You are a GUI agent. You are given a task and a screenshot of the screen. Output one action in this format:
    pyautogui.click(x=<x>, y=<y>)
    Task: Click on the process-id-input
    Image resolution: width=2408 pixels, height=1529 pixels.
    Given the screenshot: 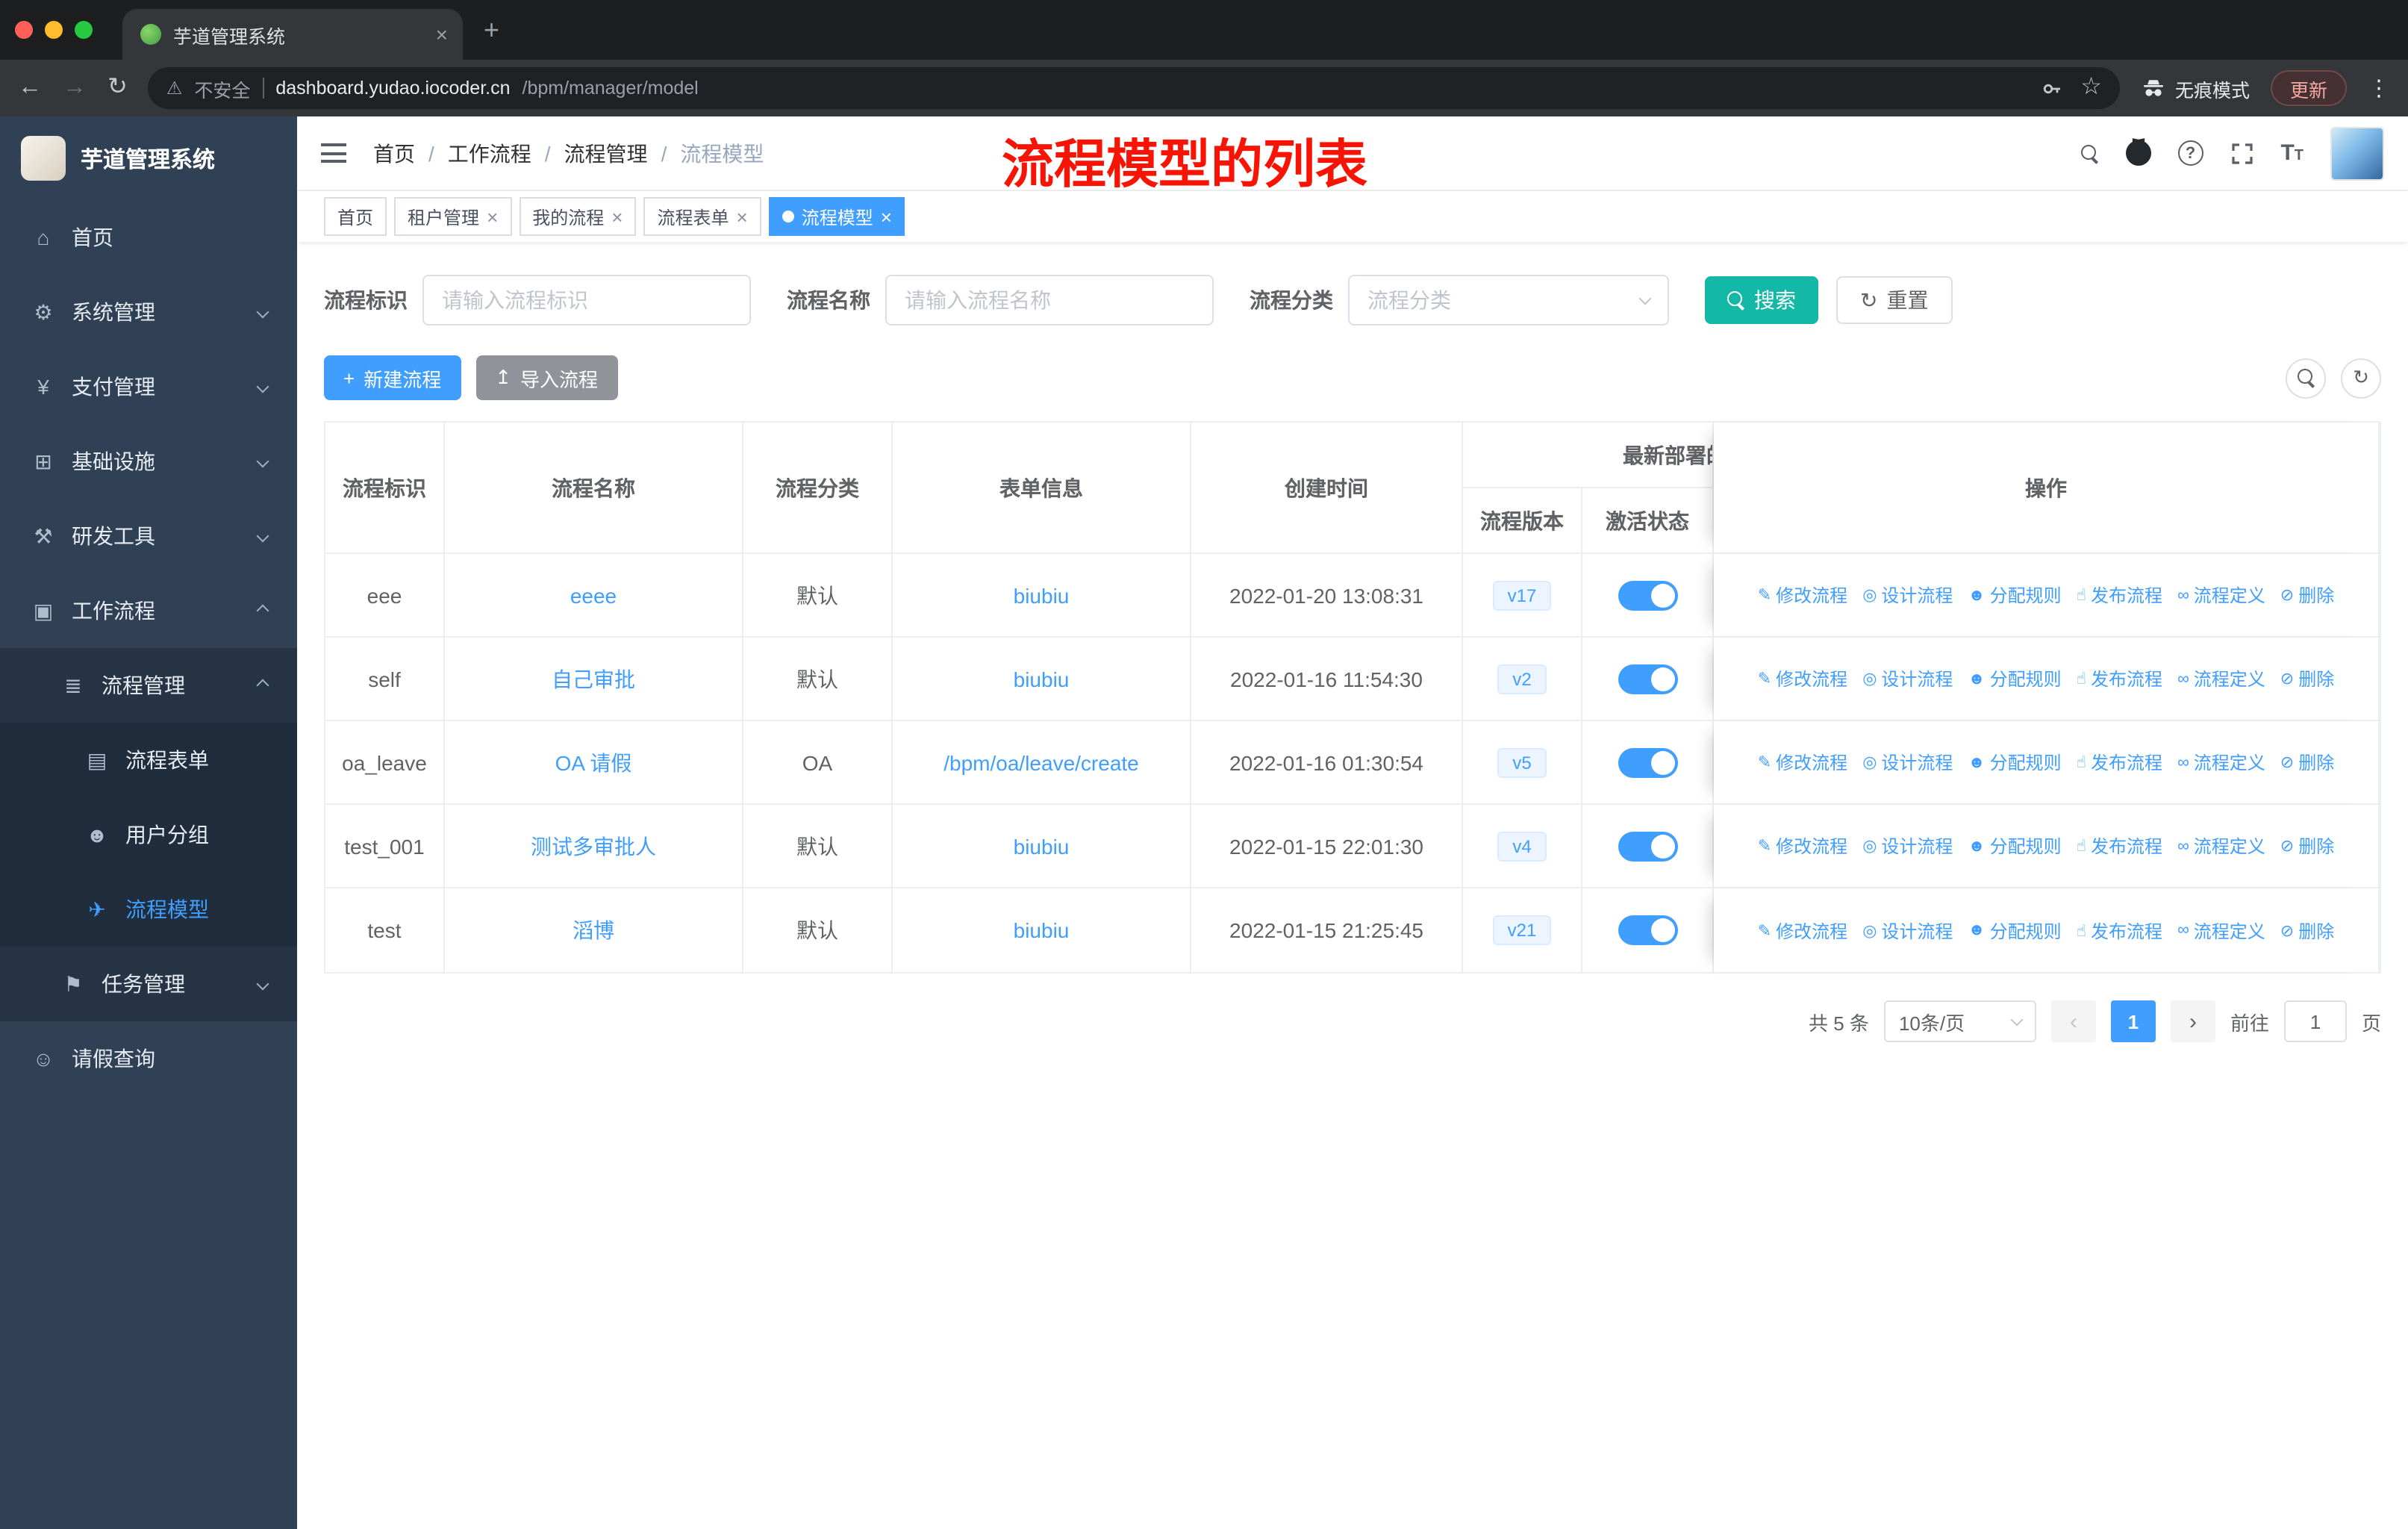 What is the action you would take?
    pyautogui.click(x=586, y=301)
    